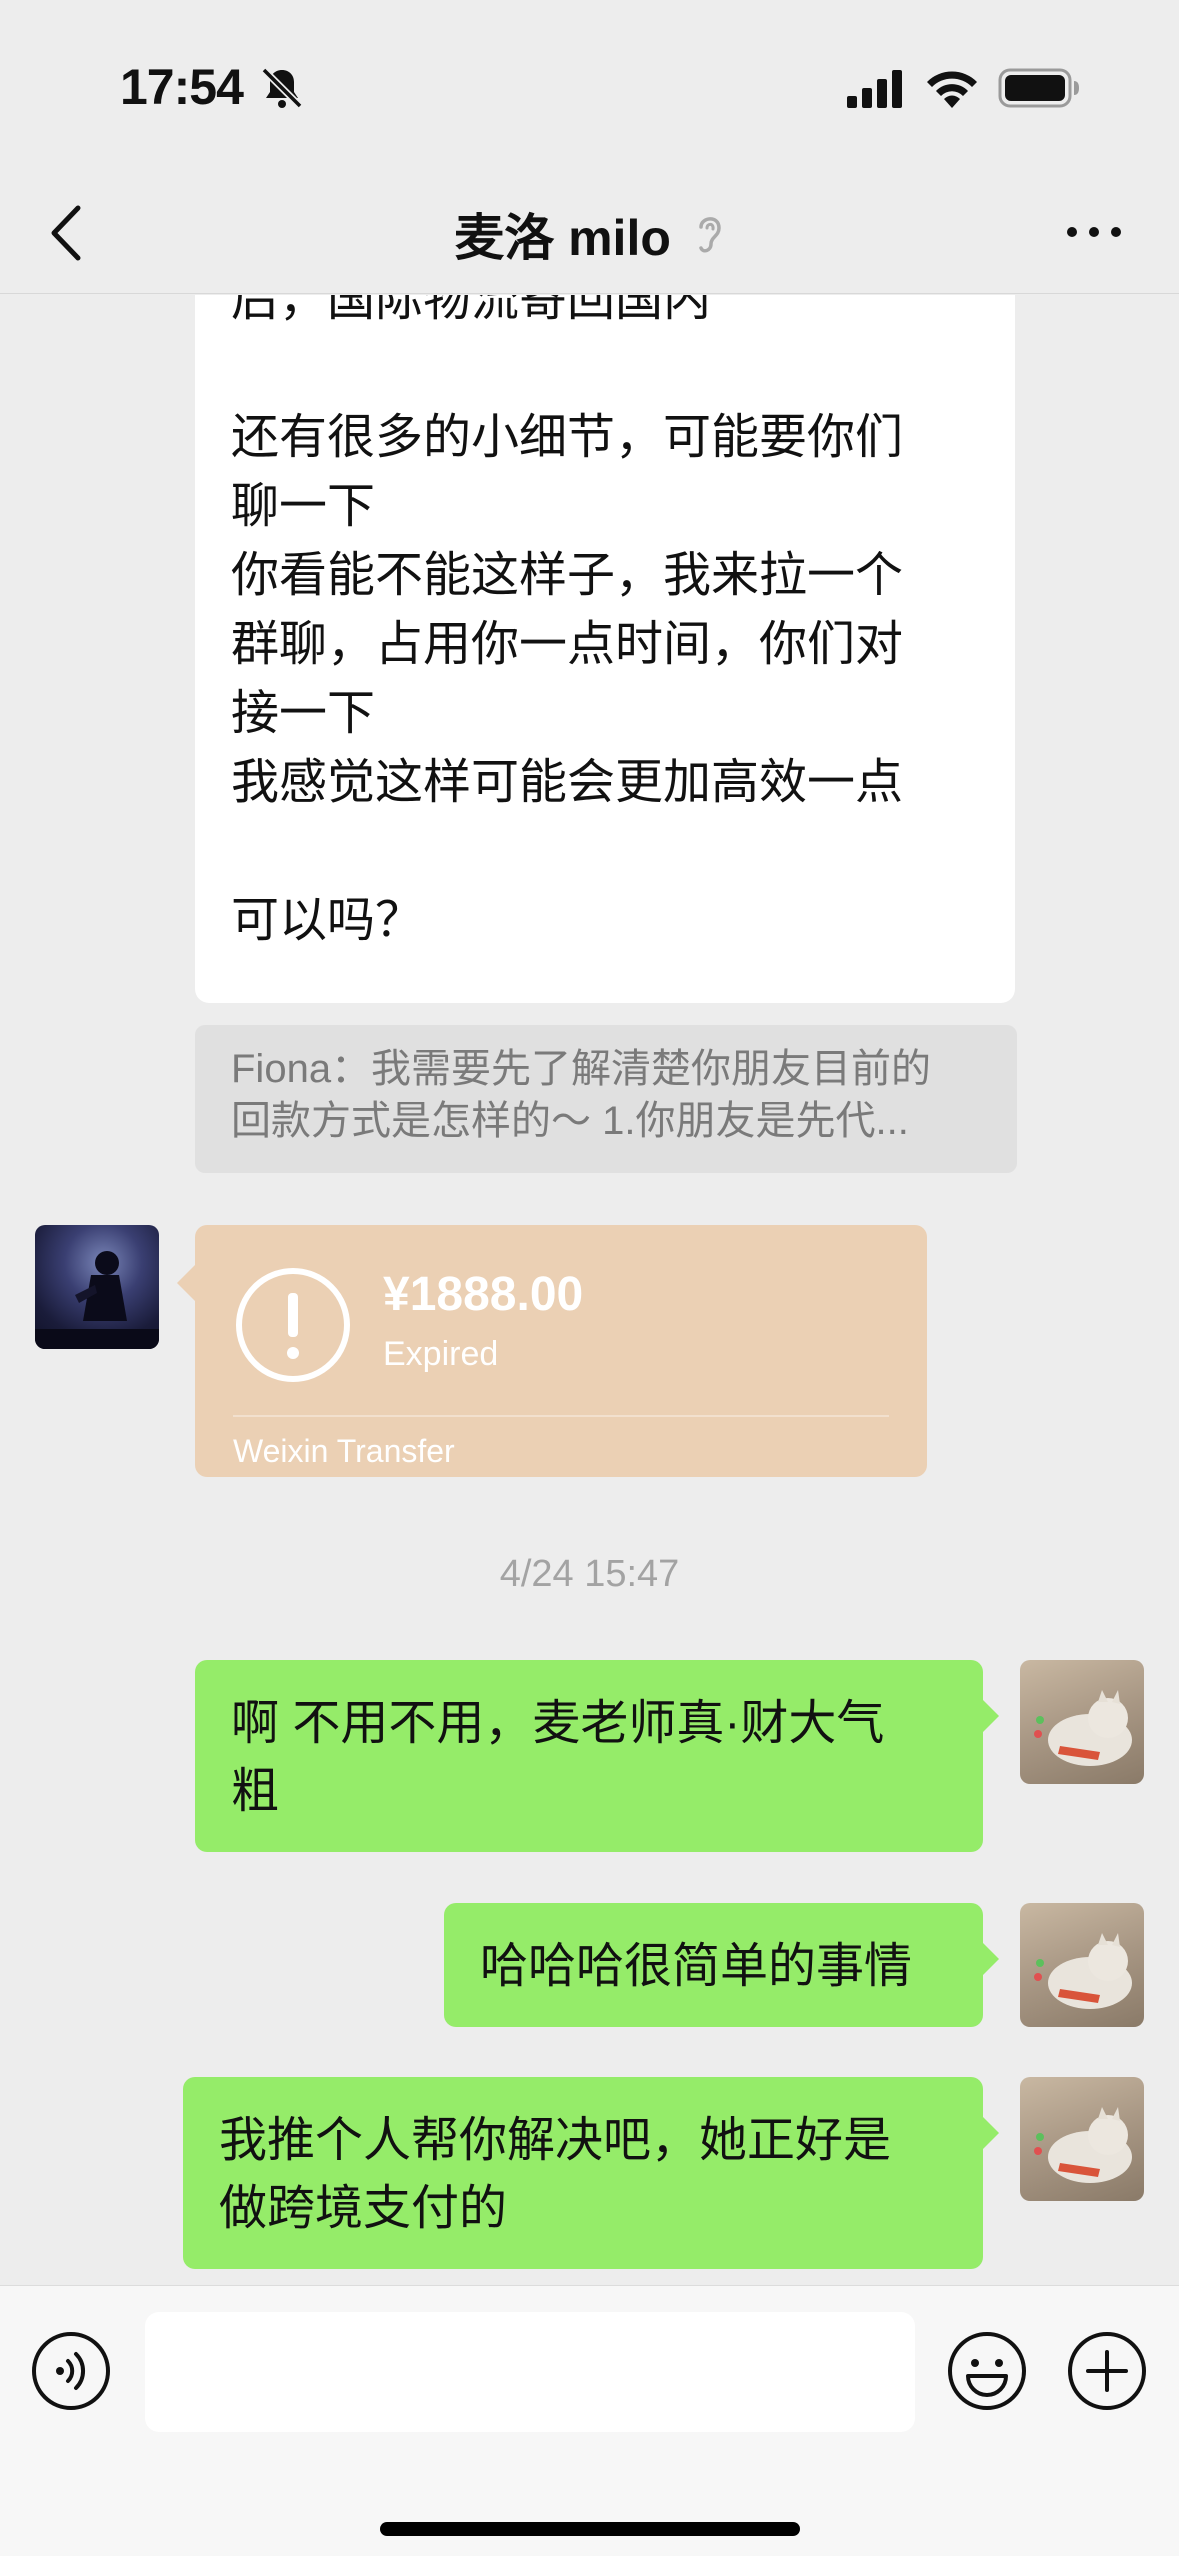  Describe the element at coordinates (567, 575) in the screenshot. I see `message-line: 你看能不能这样子，我来拉一个` at that location.